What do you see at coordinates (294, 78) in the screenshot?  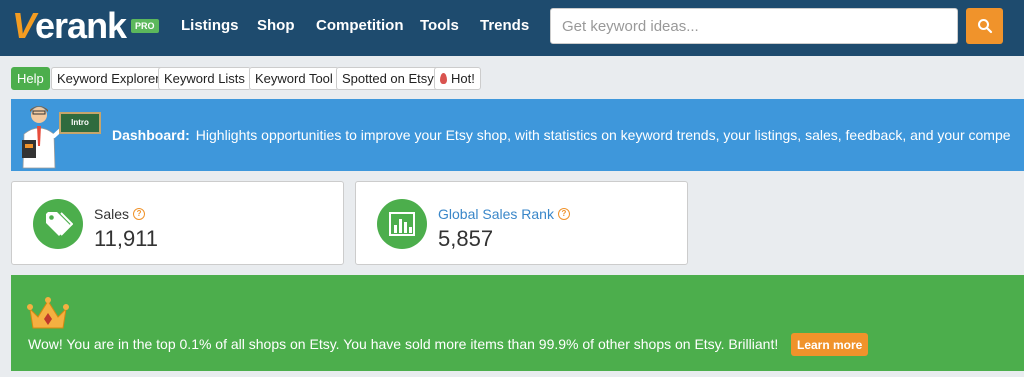 I see `keyword-tool-button: Keyword Tool` at bounding box center [294, 78].